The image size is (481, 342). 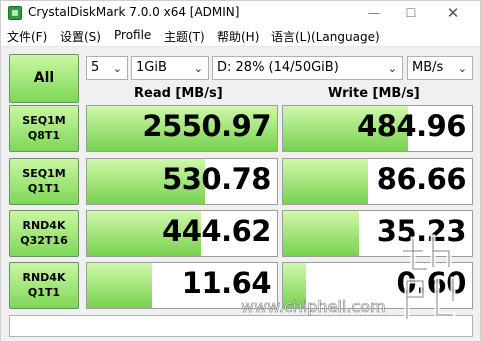 What do you see at coordinates (119, 285) in the screenshot?
I see `read-result-bar` at bounding box center [119, 285].